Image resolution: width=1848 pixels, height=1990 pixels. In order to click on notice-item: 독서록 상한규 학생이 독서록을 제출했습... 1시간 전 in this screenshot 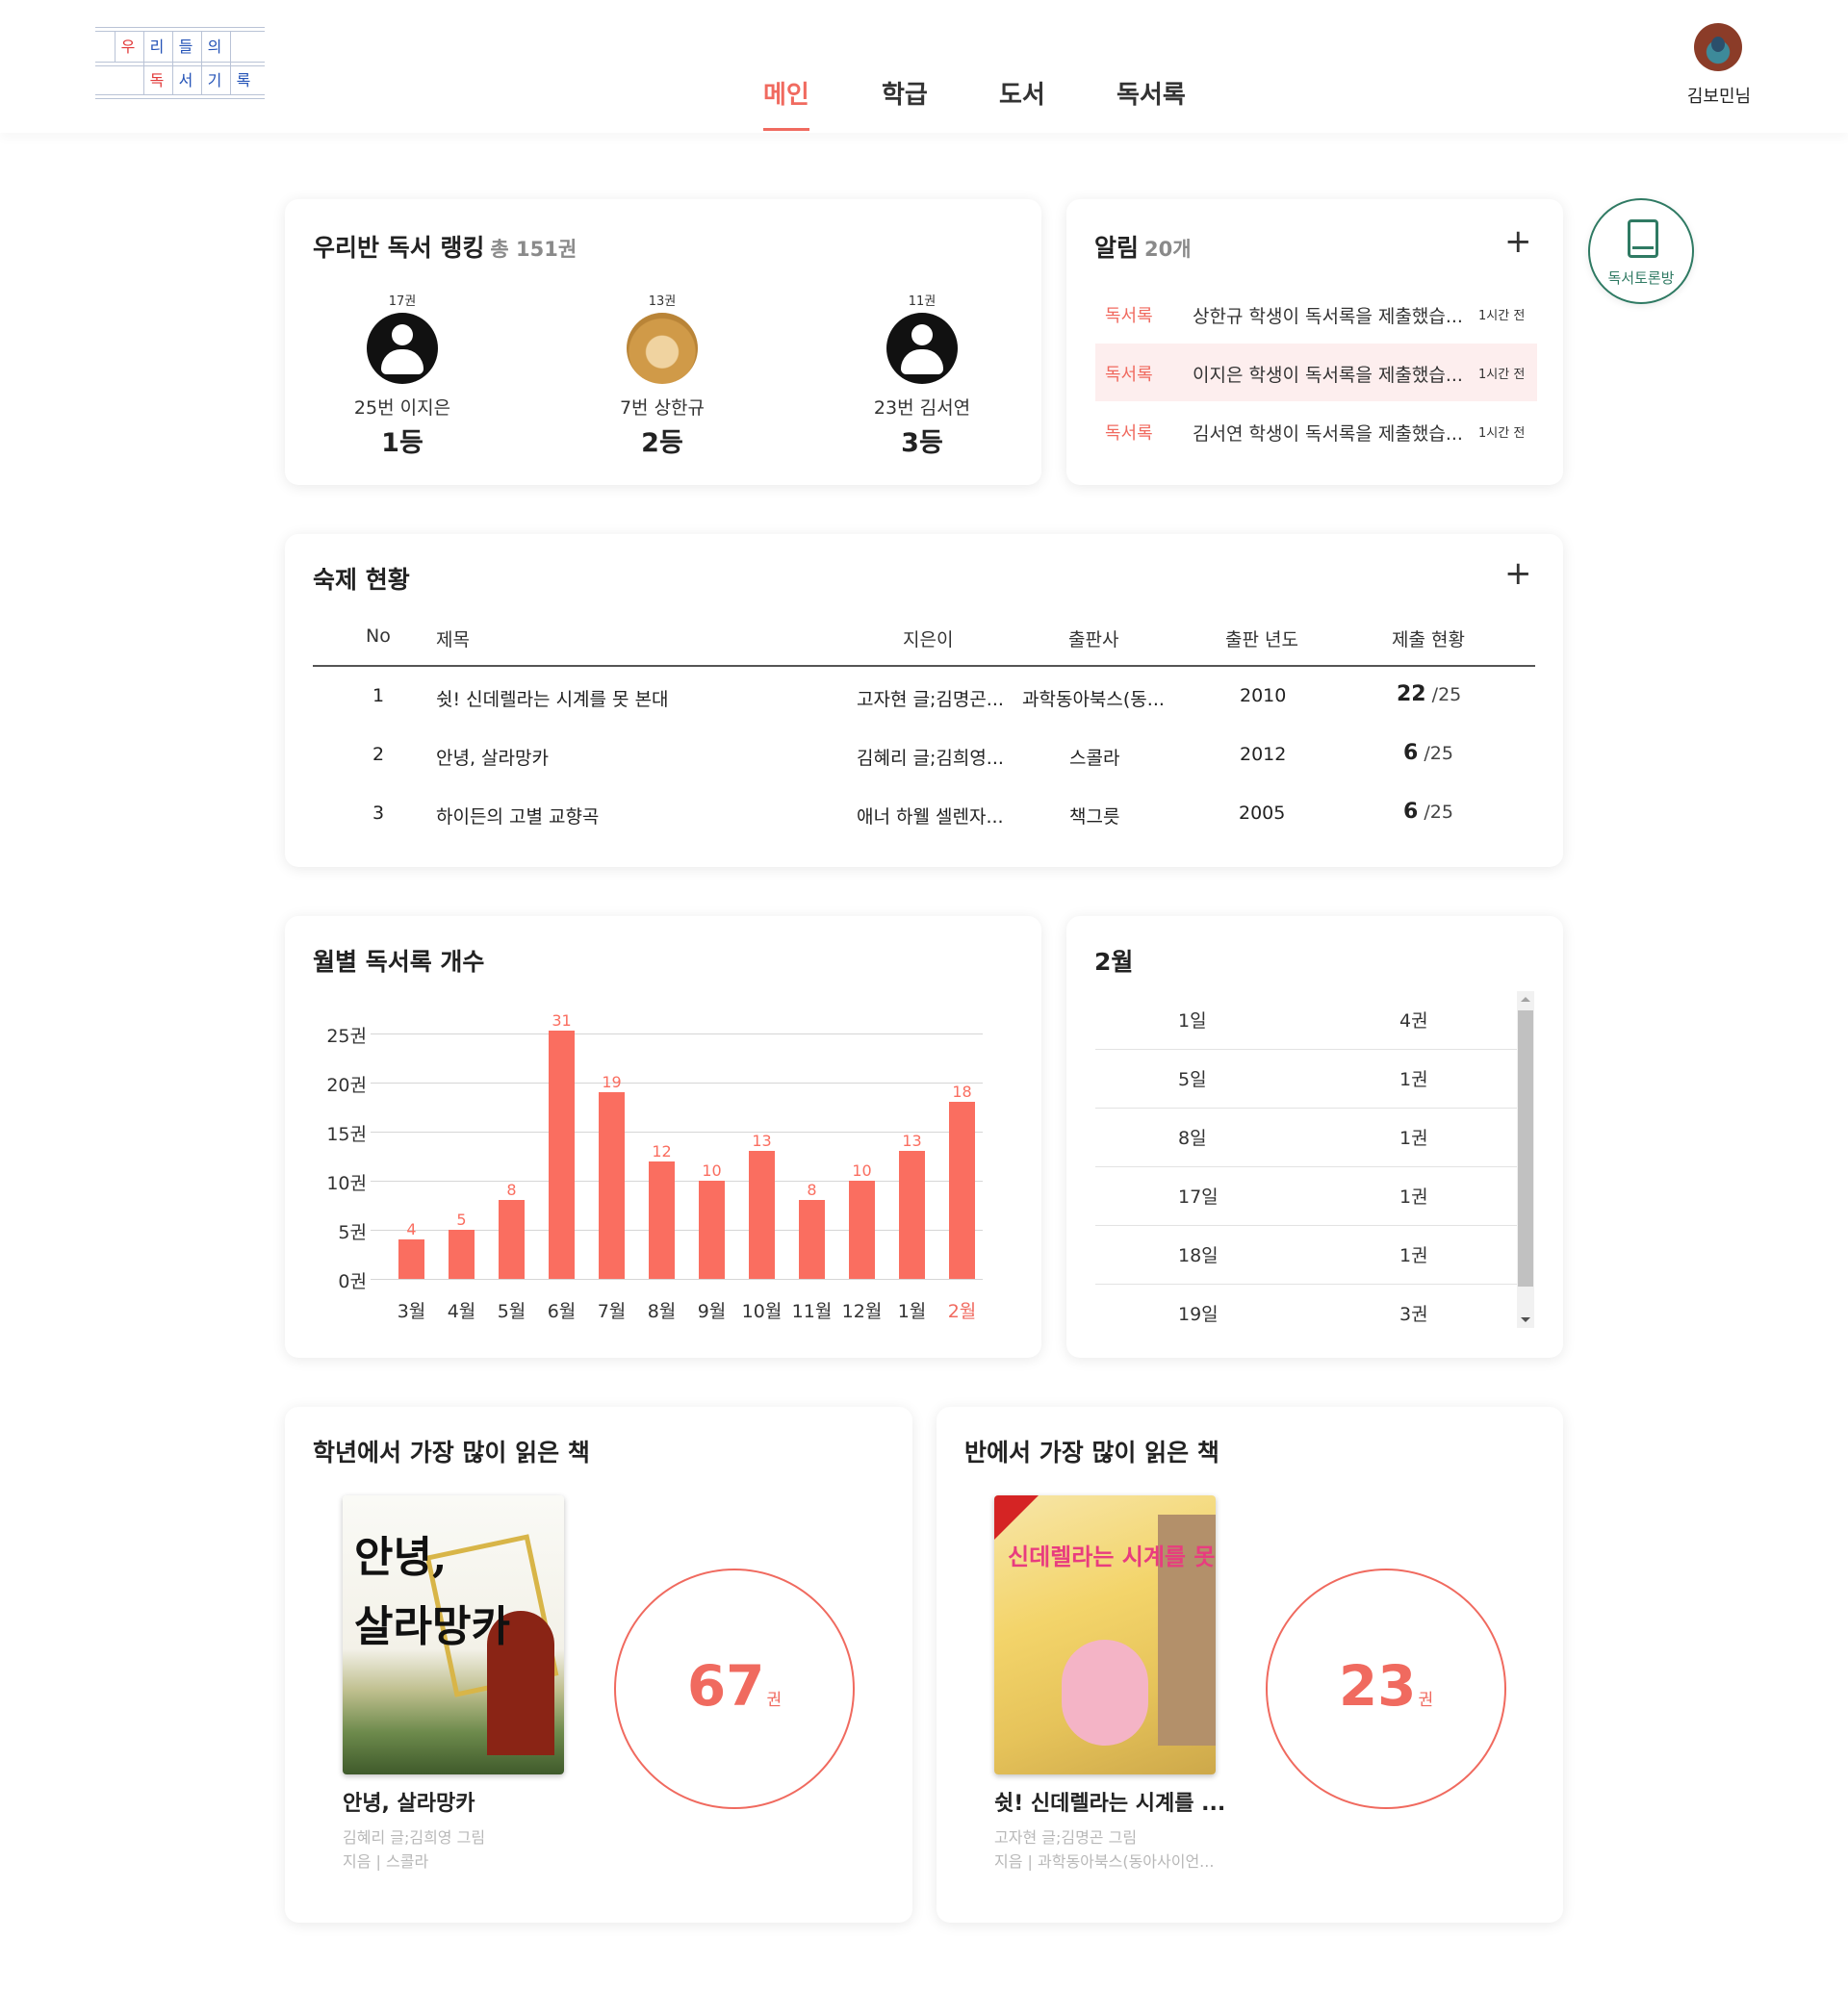, I will do `click(1316, 314)`.